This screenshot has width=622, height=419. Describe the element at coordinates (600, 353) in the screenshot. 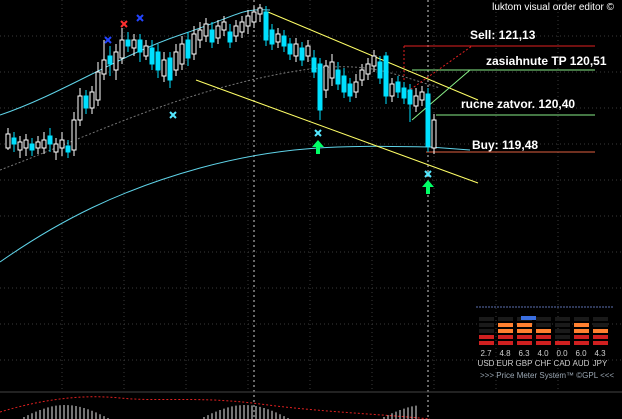

I see `meter-value: 4.3` at that location.